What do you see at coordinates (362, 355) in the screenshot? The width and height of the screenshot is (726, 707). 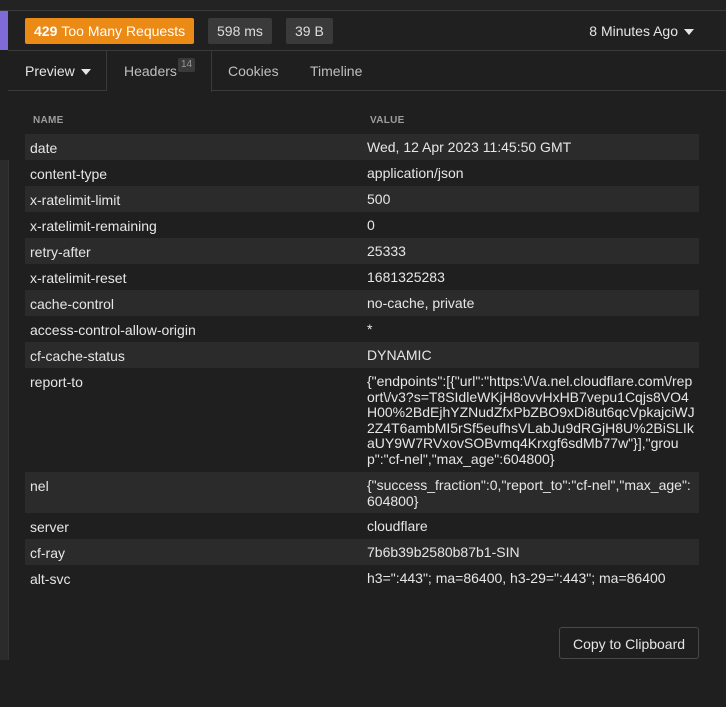 I see `table-row: cf-cache-status DYNAMIC` at bounding box center [362, 355].